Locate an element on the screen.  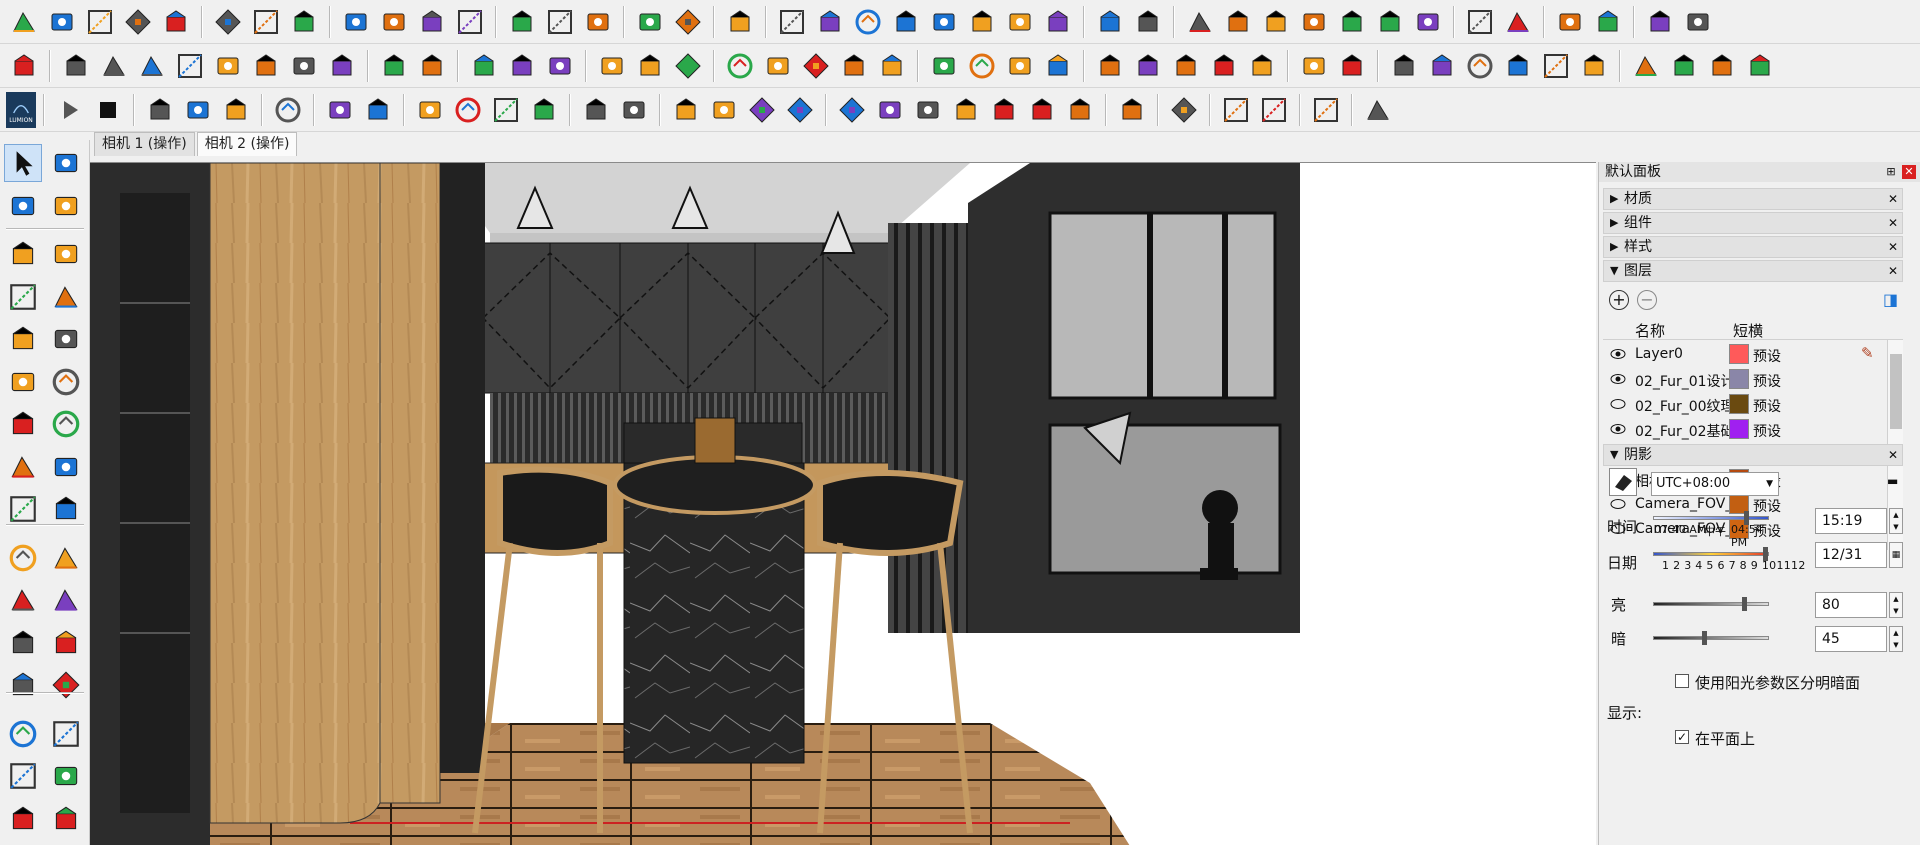
select-icon is located at coordinates (23, 163).